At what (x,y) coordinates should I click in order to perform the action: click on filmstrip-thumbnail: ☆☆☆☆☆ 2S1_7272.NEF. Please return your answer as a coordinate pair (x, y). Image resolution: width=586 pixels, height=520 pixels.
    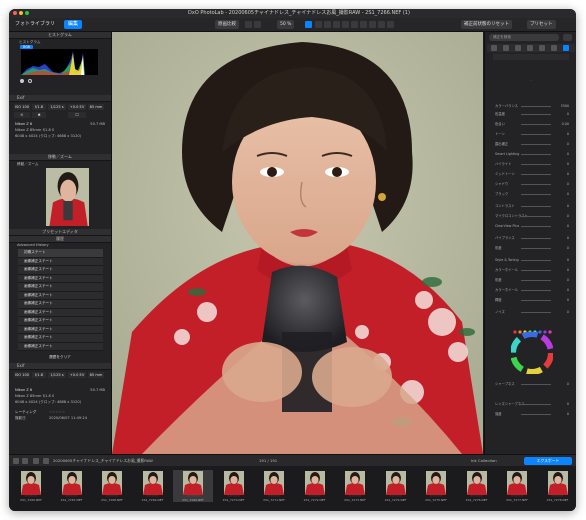
    Looking at the image, I should click on (315, 486).